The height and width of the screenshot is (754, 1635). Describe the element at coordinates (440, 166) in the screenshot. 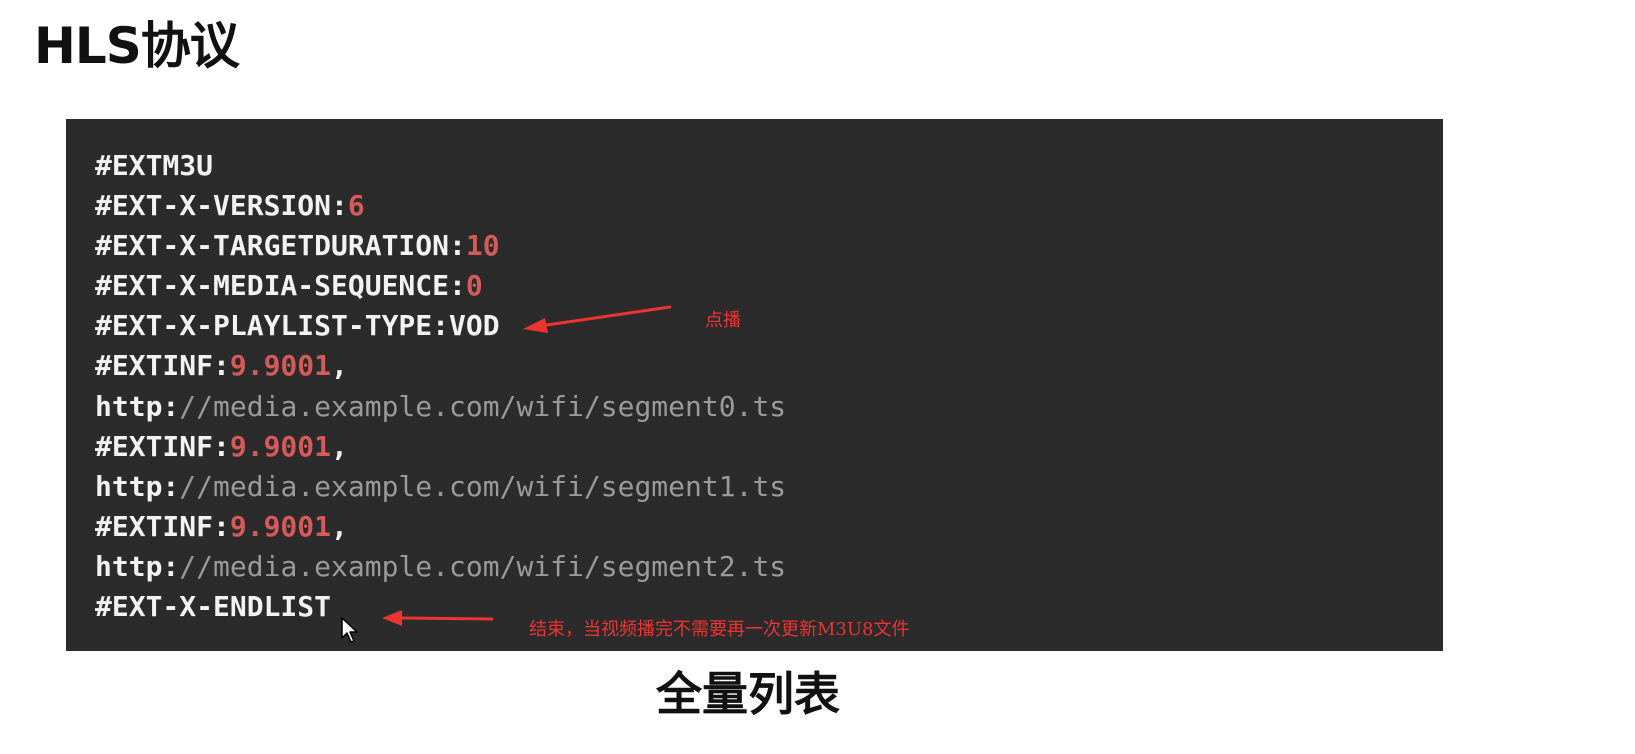

I see `code-line-extm3u: #EXTM3U` at that location.